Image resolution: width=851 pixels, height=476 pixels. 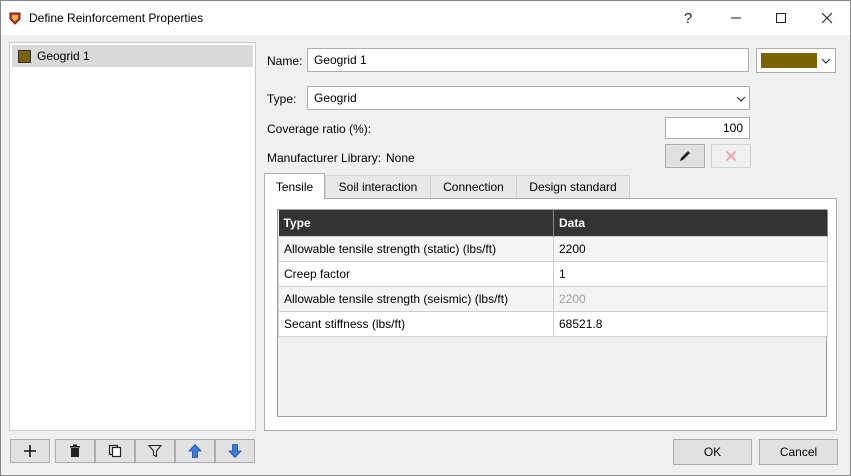 I want to click on add-button, so click(x=30, y=451).